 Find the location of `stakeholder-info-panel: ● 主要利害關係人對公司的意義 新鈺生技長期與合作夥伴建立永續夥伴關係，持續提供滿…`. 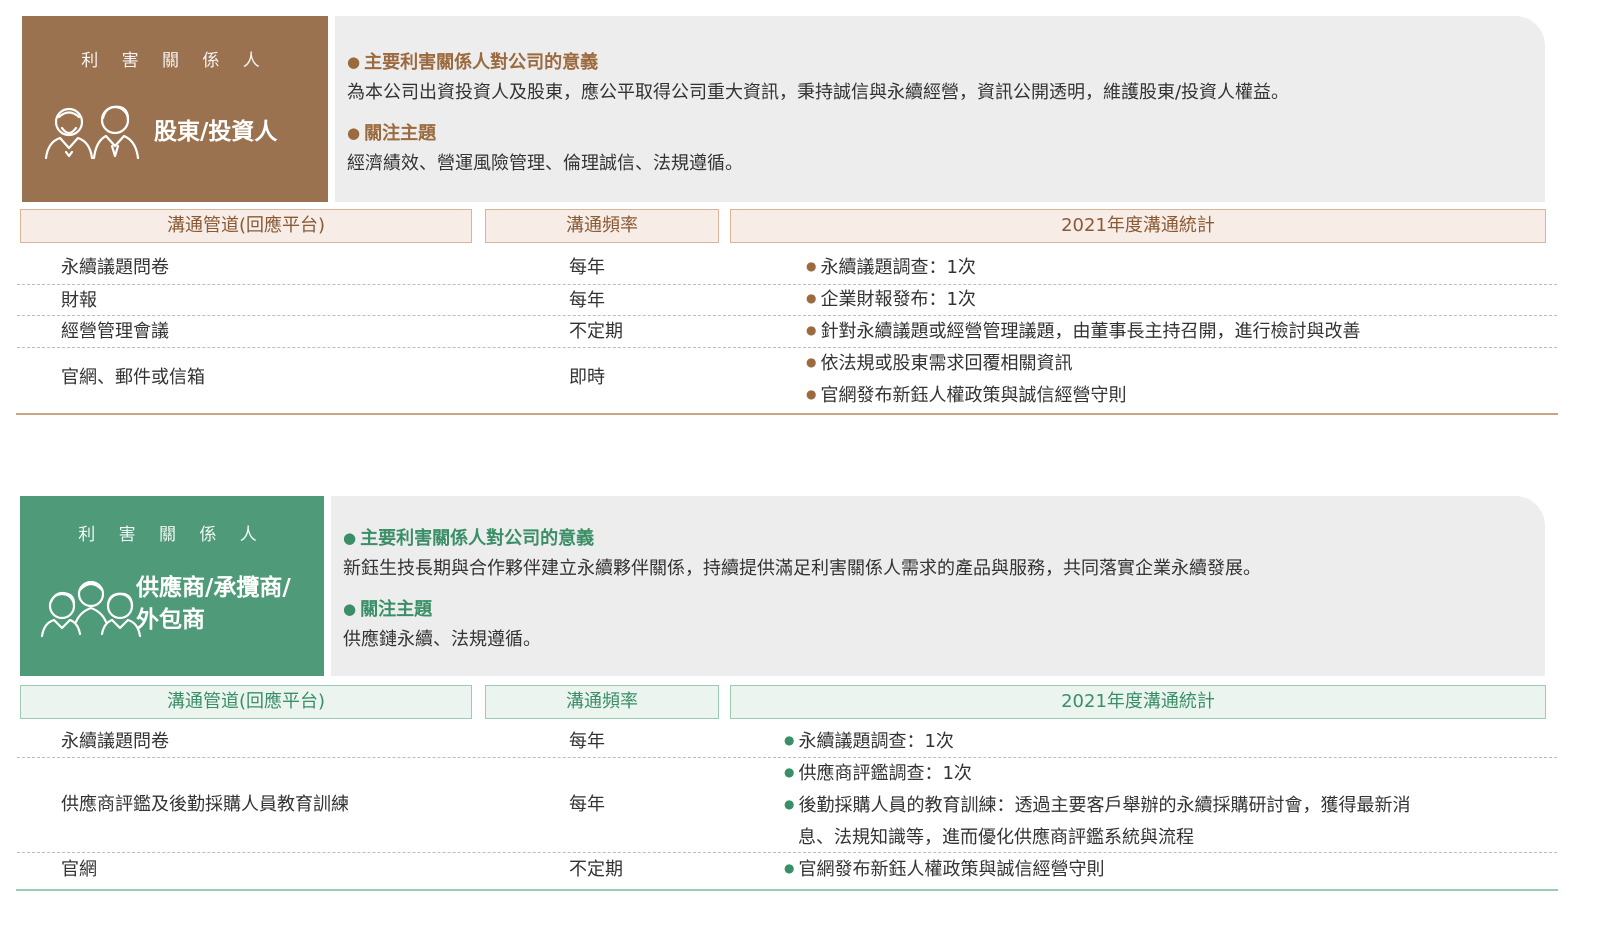

stakeholder-info-panel: ● 主要利害關係人對公司的意義 新鈺生技長期與合作夥伴建立永續夥伴關係，持續提供滿… is located at coordinates (938, 586).